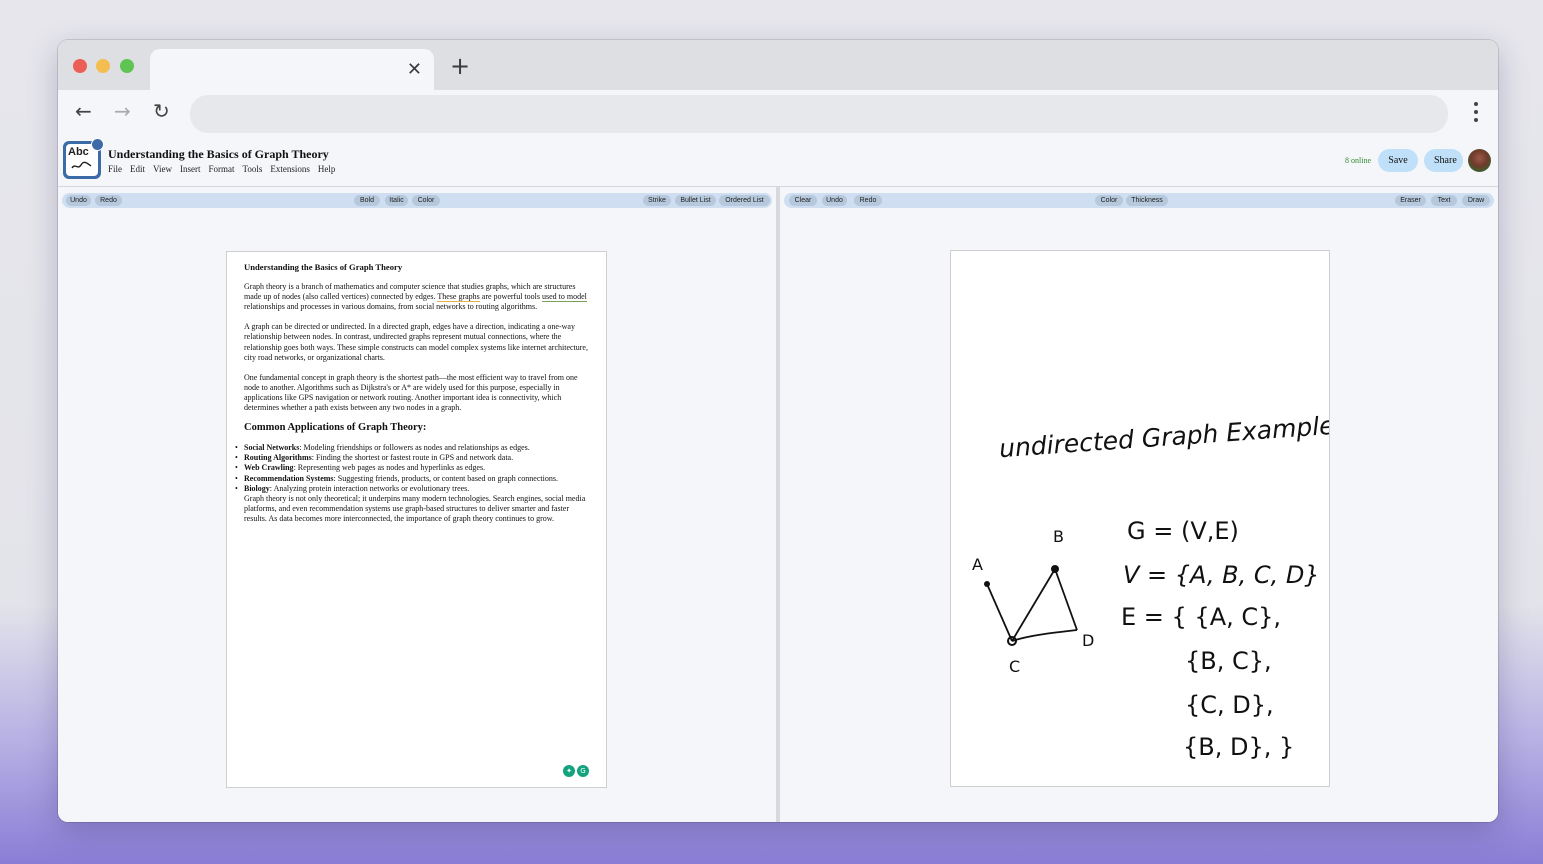  What do you see at coordinates (1398, 160) in the screenshot?
I see `save-button: Save` at bounding box center [1398, 160].